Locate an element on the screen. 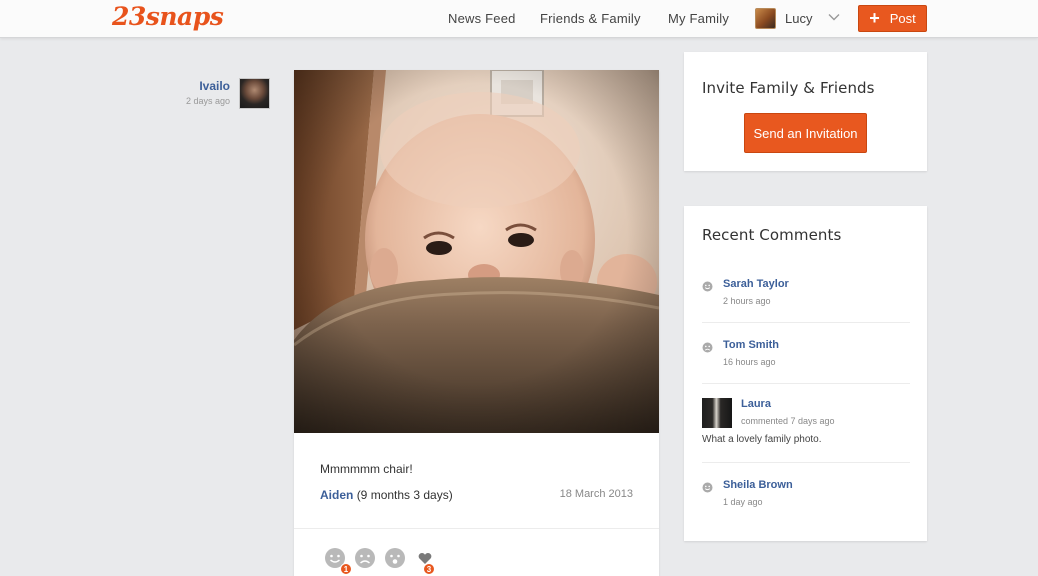  heart-count-badge: 3 is located at coordinates (429, 569).